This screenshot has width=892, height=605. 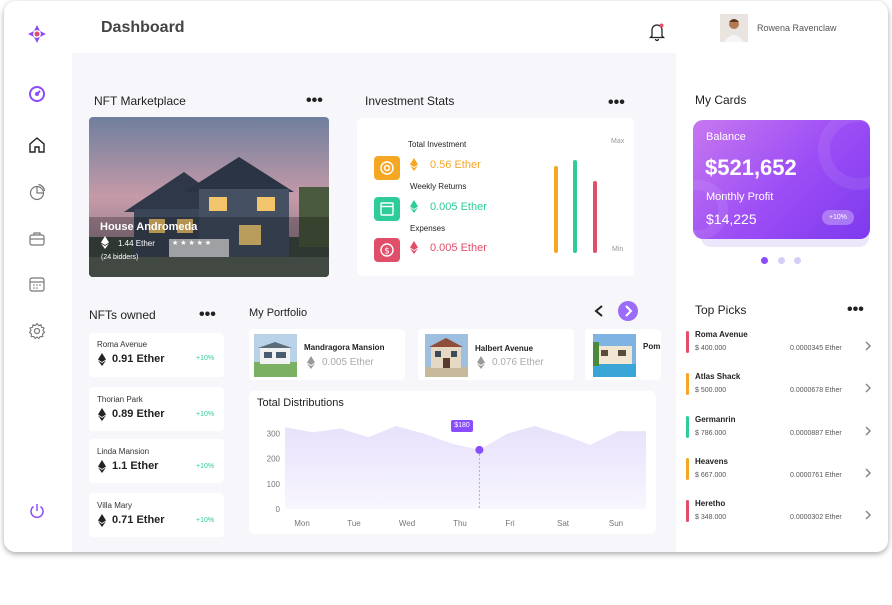 I want to click on stat-label: Weekly Returns, so click(x=438, y=186).